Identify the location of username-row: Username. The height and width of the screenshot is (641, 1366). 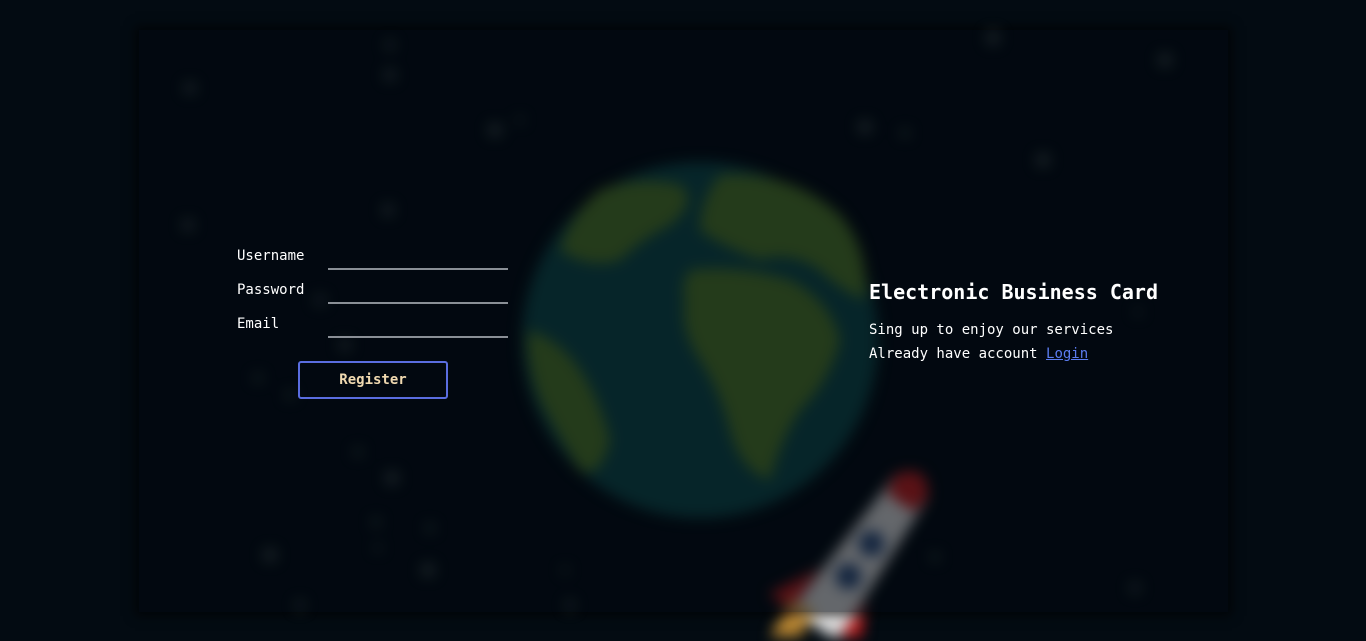
(377, 259).